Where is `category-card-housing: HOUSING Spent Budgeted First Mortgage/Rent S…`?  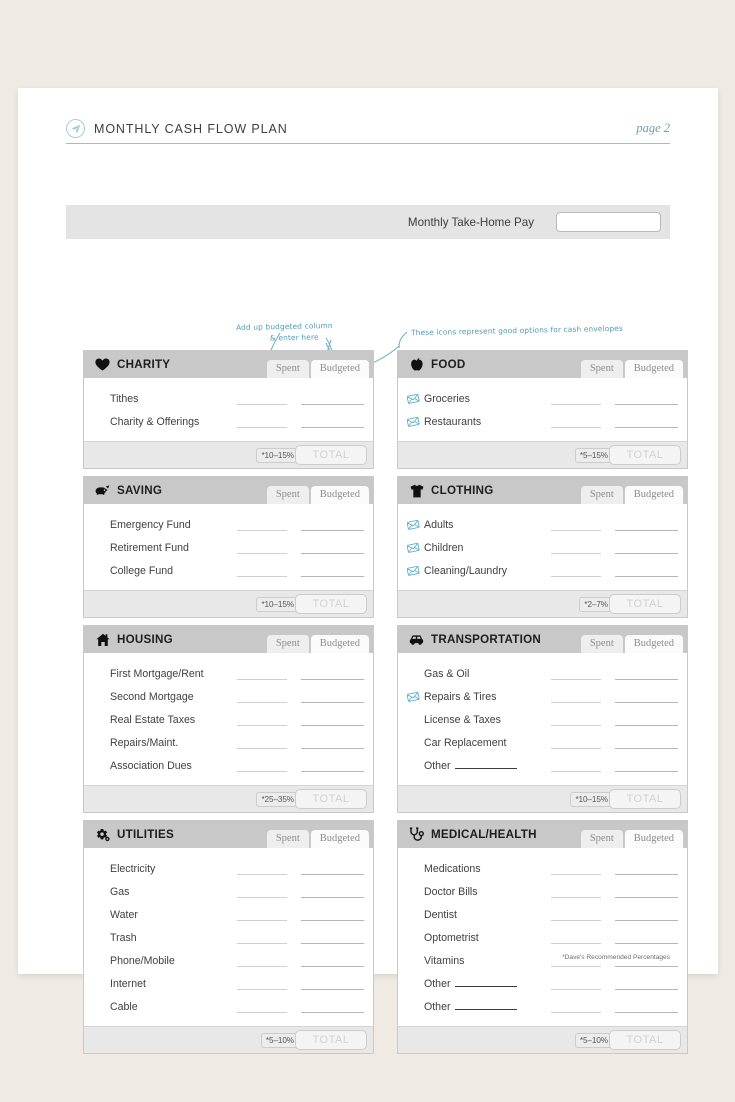 category-card-housing: HOUSING Spent Budgeted First Mortgage/Rent S… is located at coordinates (228, 719).